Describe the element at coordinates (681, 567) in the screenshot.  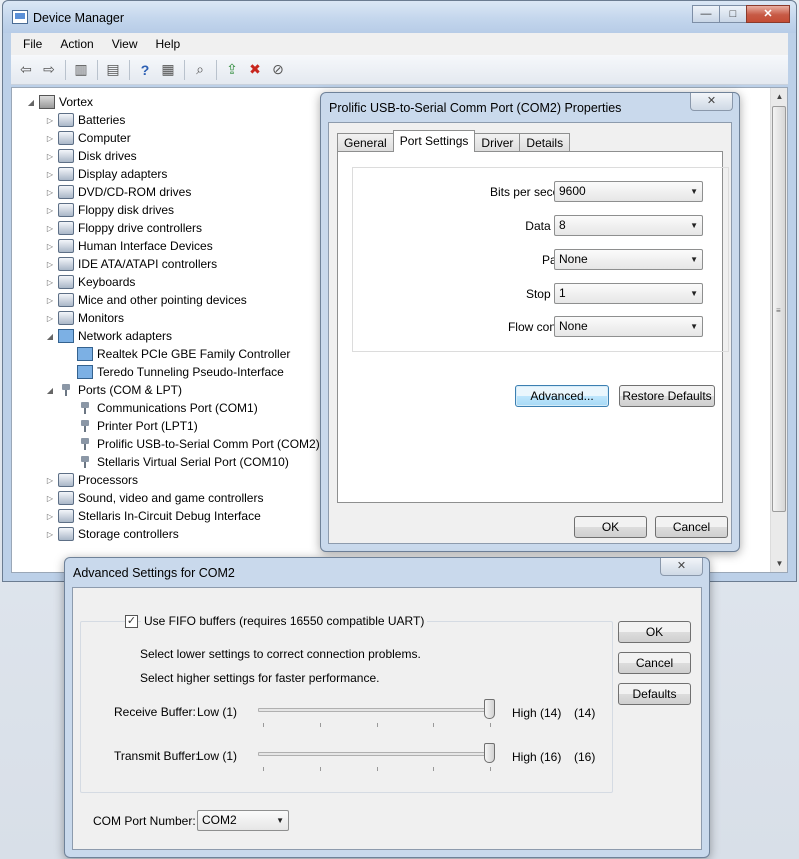
I see `advanced-close-button: ✕` at that location.